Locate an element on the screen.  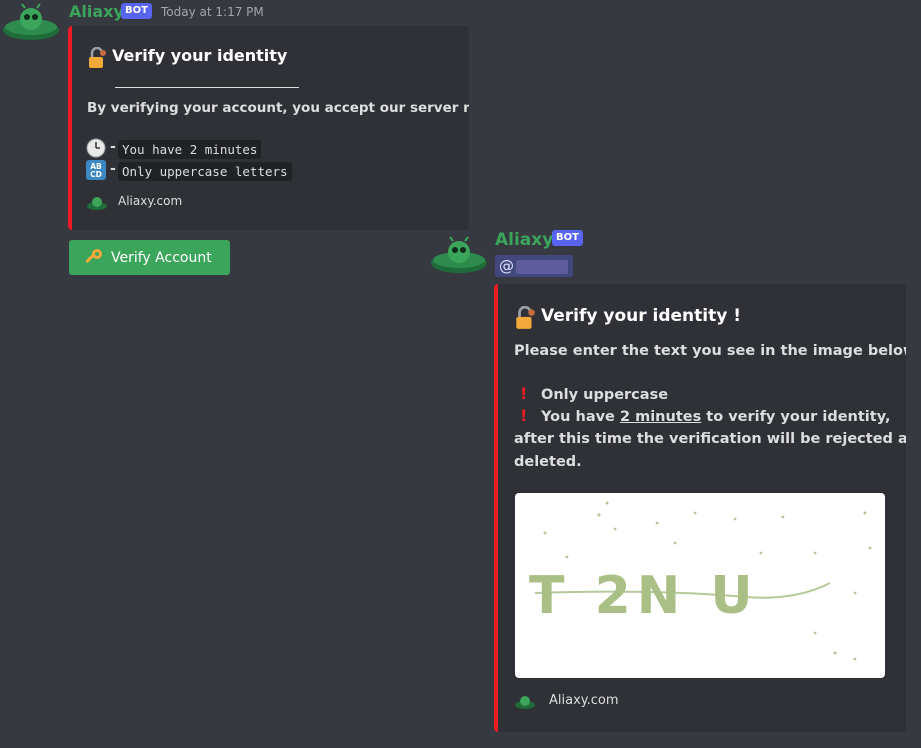
notice-uppercase: Only uppercase is located at coordinates (605, 395).